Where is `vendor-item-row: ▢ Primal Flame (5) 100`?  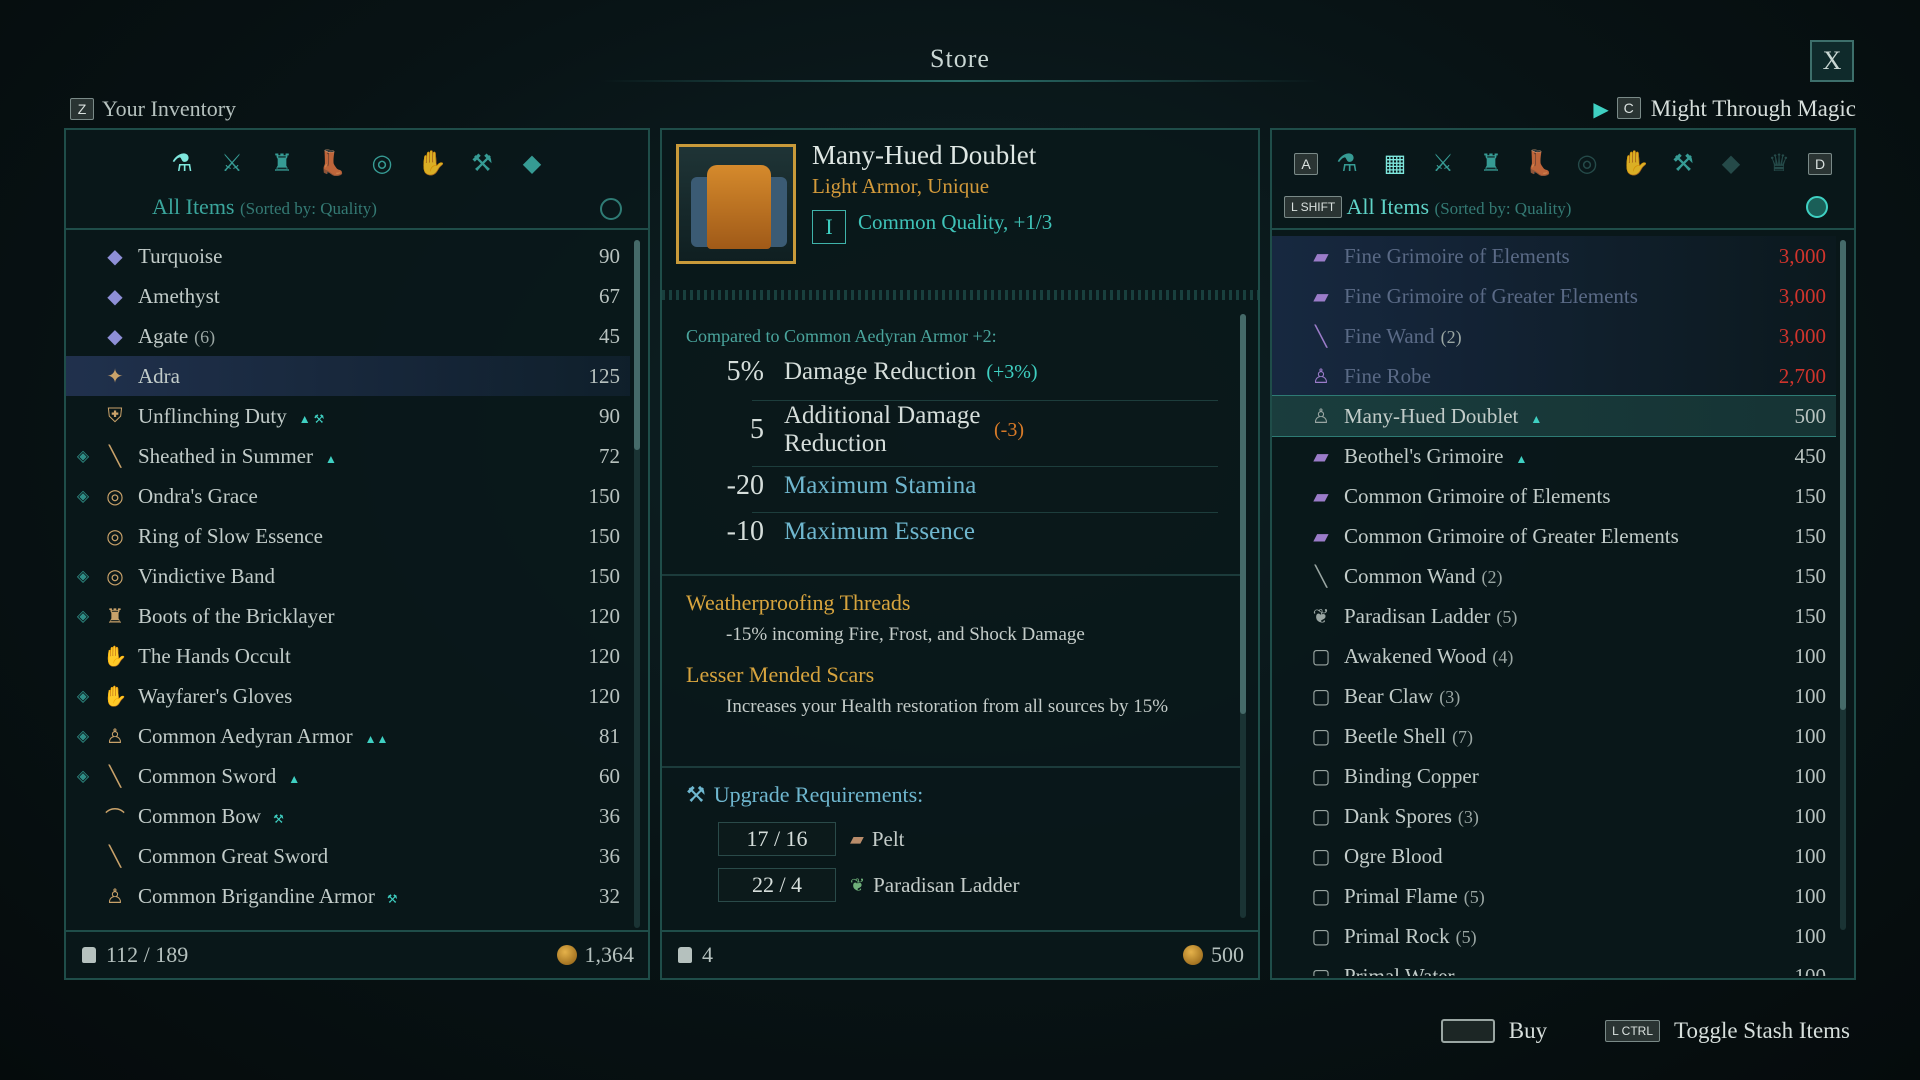
vendor-item-row: ▢ Primal Flame (5) 100 is located at coordinates (1554, 896).